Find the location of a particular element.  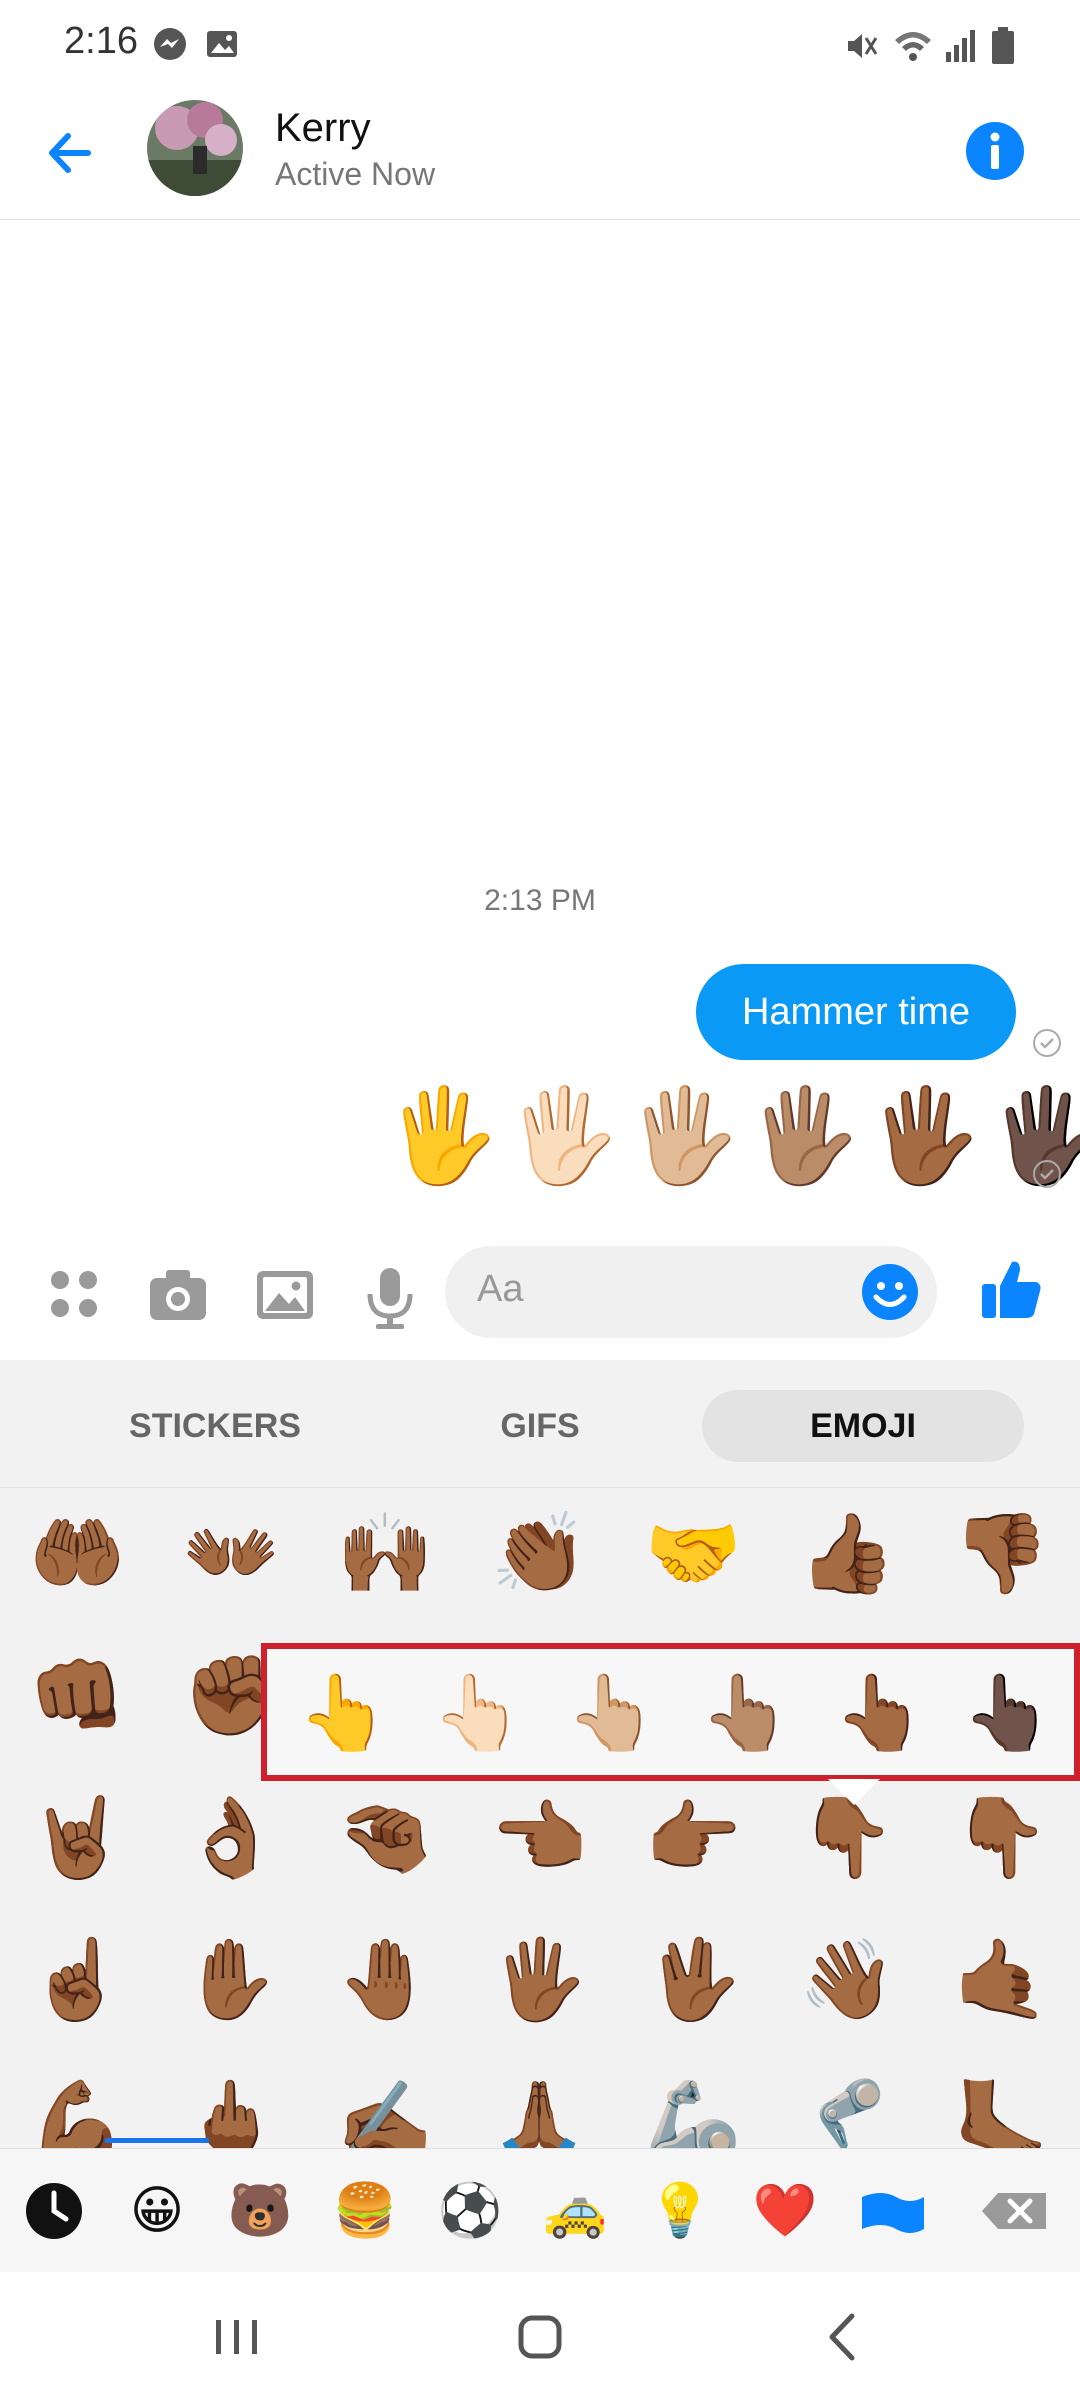

sent-emoji-message: 🖐🖐🏻🖐🏼🖐🏽🖐🏾🖐🏿 is located at coordinates (732, 1136).